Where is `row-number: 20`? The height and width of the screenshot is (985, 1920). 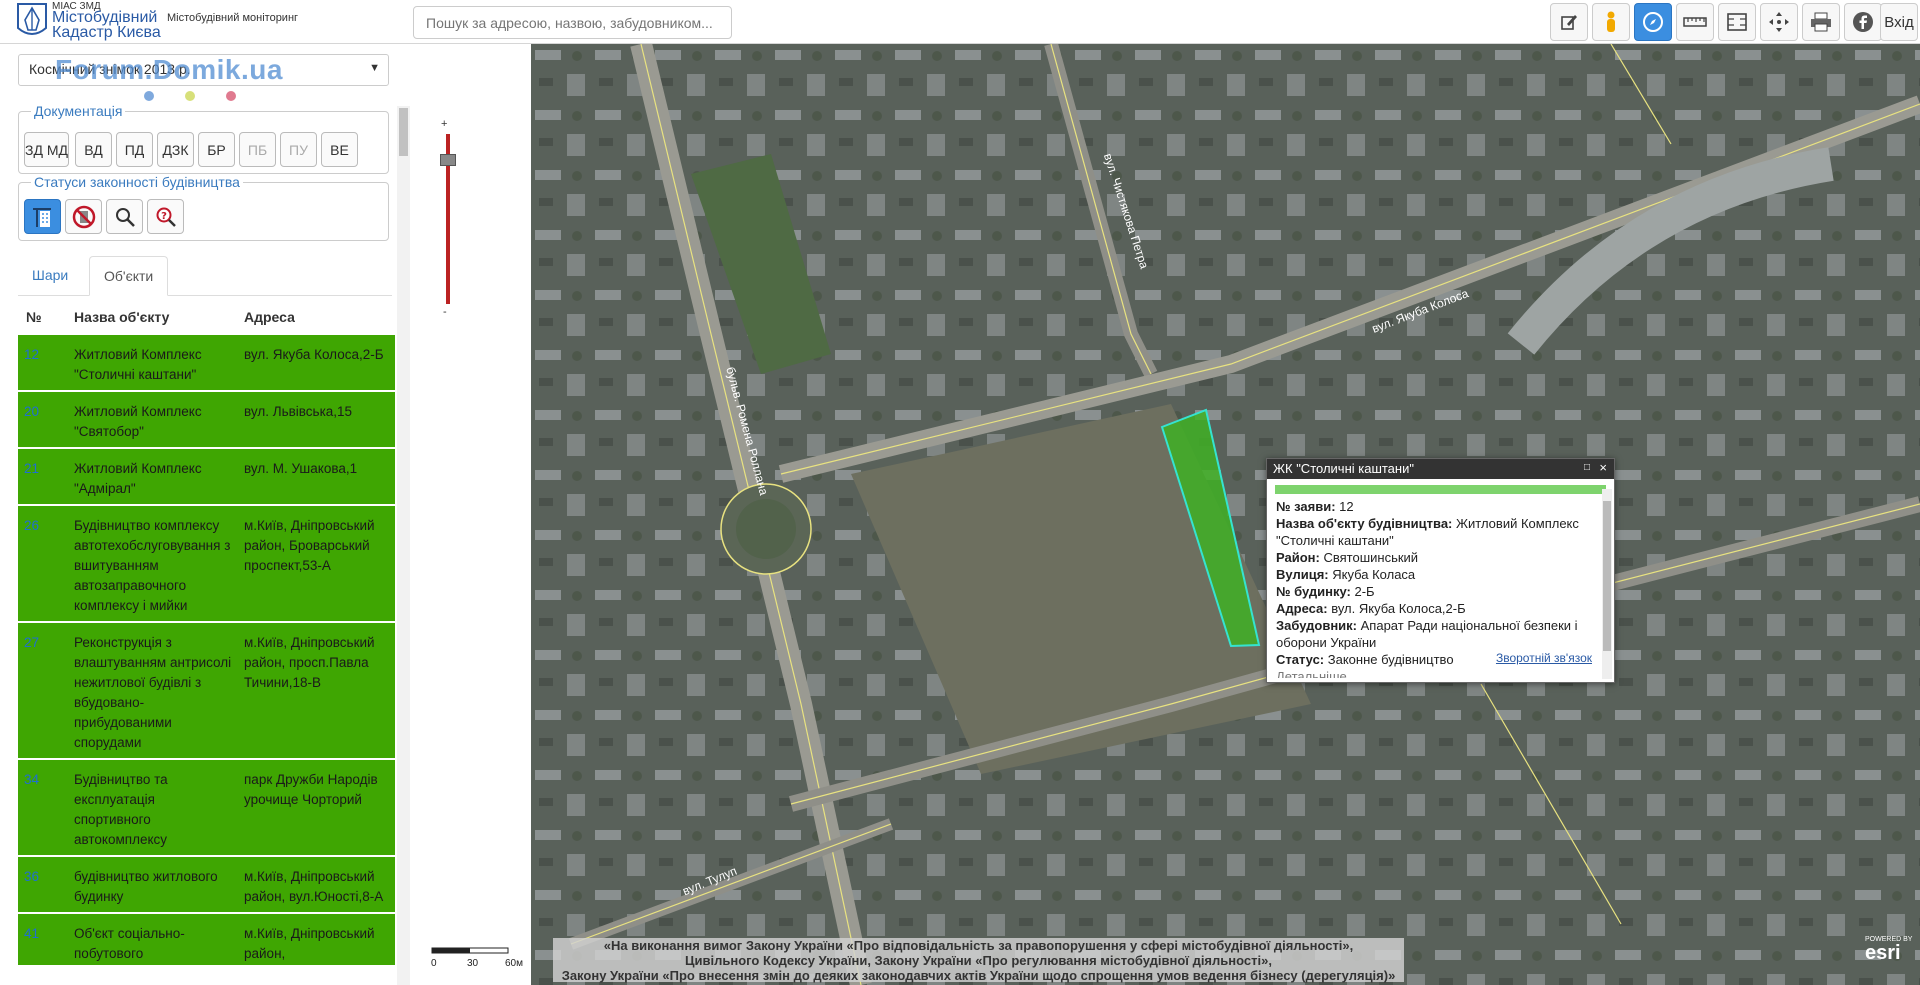 row-number: 20 is located at coordinates (31, 412).